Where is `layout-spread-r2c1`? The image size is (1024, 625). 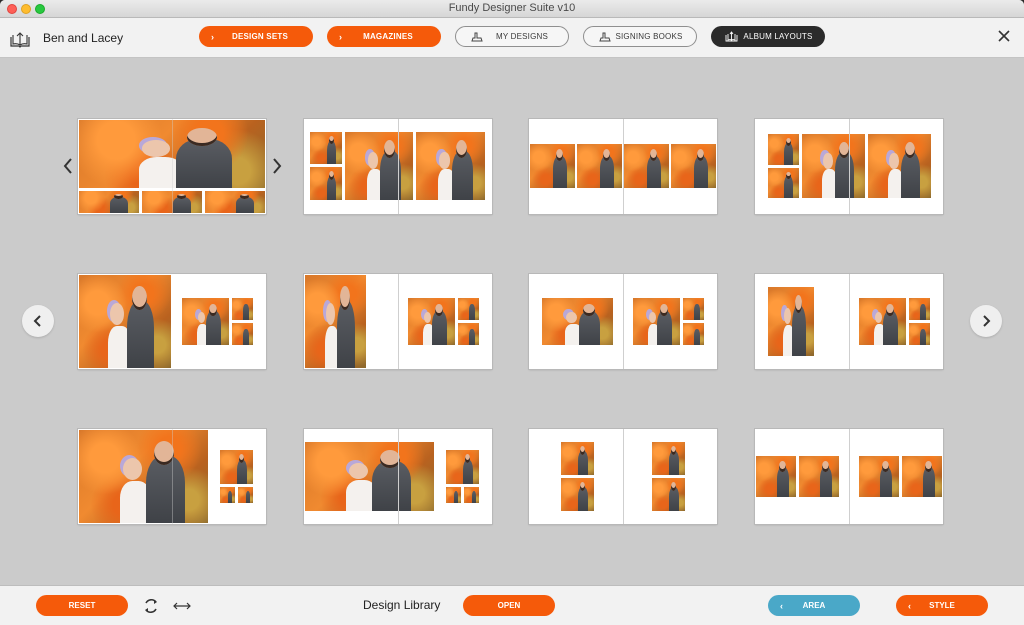
layout-spread-r2c1 is located at coordinates (172, 321).